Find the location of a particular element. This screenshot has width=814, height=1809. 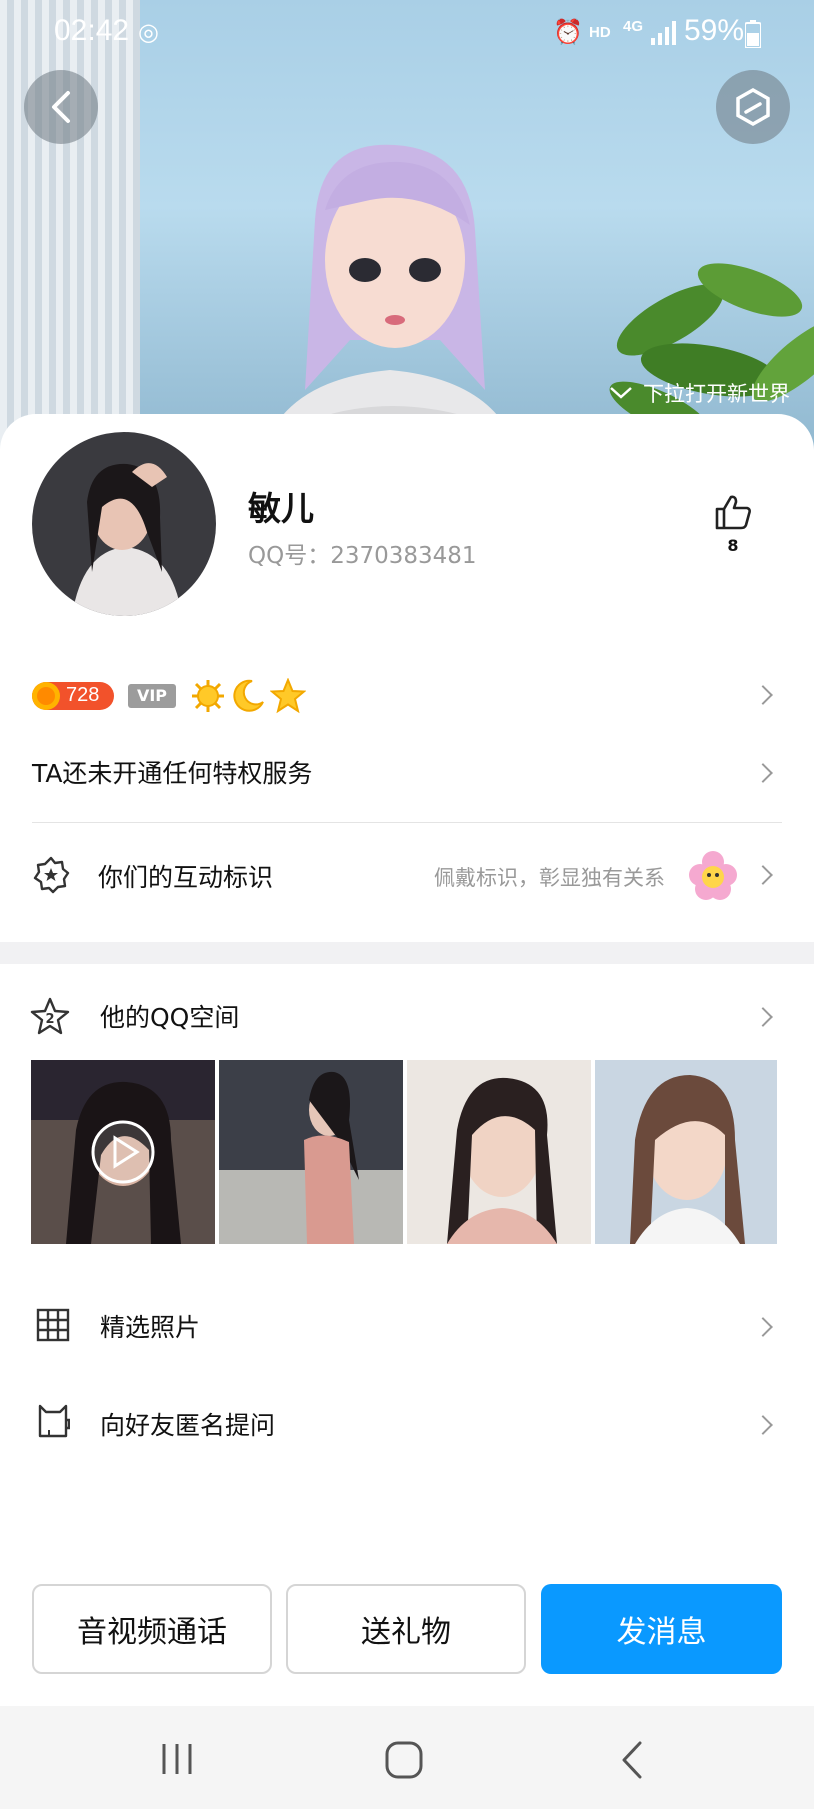

level-badge: 728 is located at coordinates (73, 696).